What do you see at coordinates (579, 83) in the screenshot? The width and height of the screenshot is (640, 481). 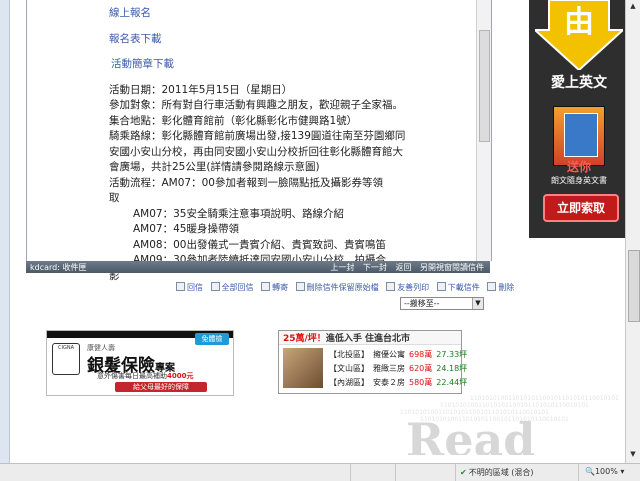 I see `side-ad-headline: 愛上英文` at bounding box center [579, 83].